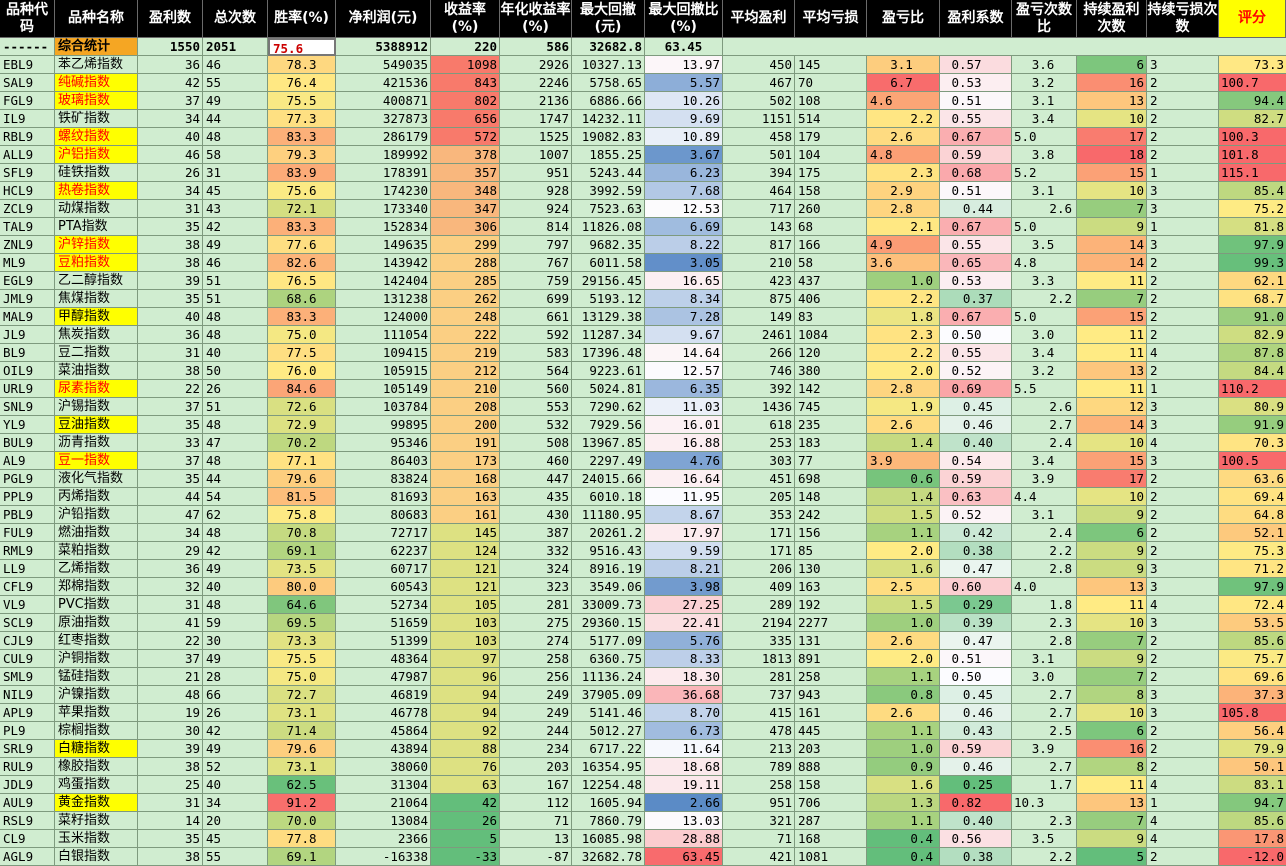 The height and width of the screenshot is (866, 1286). Describe the element at coordinates (1252, 353) in the screenshot. I see `cell-score: 87.8` at that location.